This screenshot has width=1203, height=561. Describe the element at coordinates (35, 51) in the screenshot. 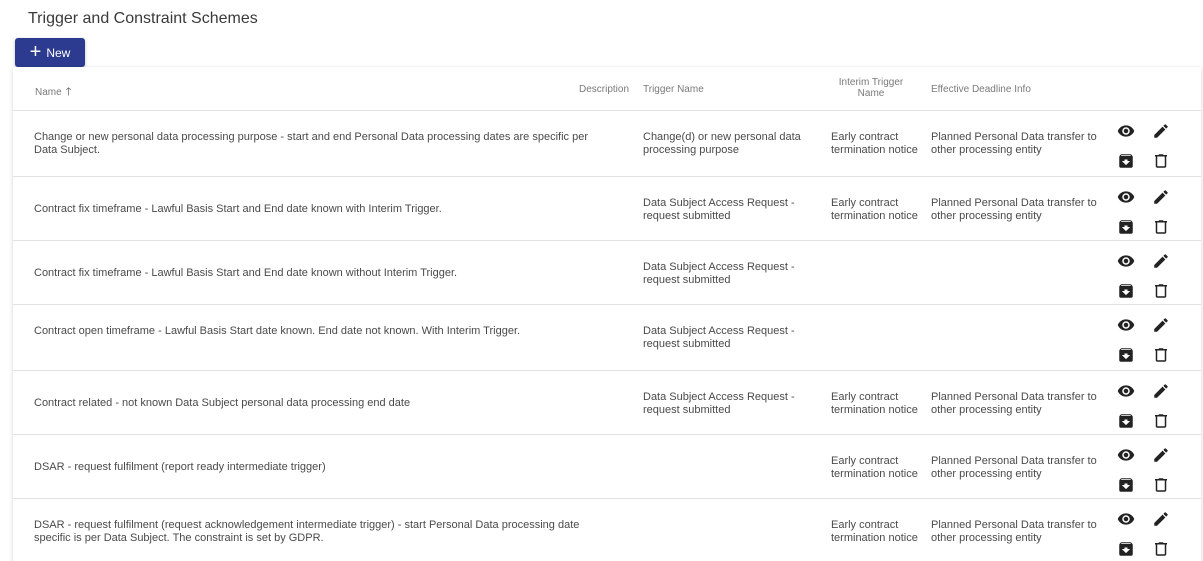

I see `plus-icon: +` at that location.